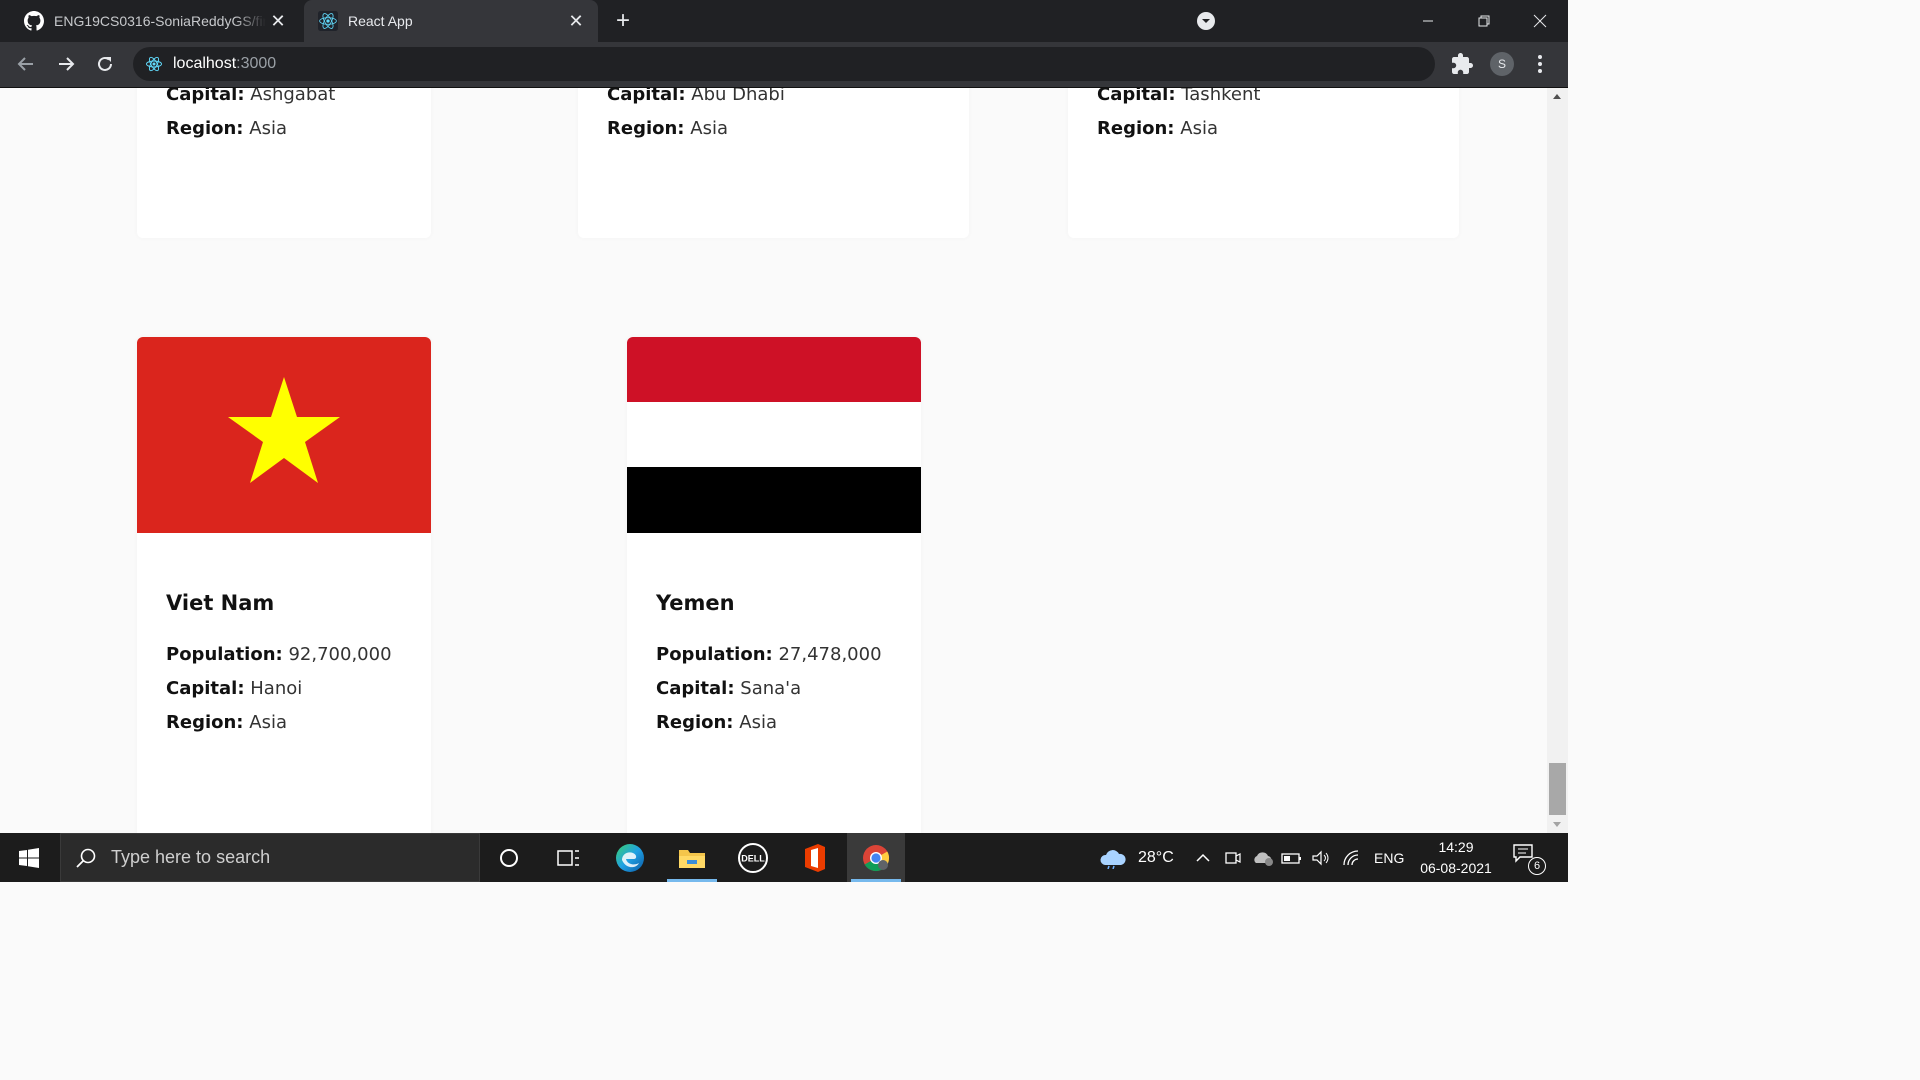  Describe the element at coordinates (34, 21) in the screenshot. I see `github-icon` at that location.